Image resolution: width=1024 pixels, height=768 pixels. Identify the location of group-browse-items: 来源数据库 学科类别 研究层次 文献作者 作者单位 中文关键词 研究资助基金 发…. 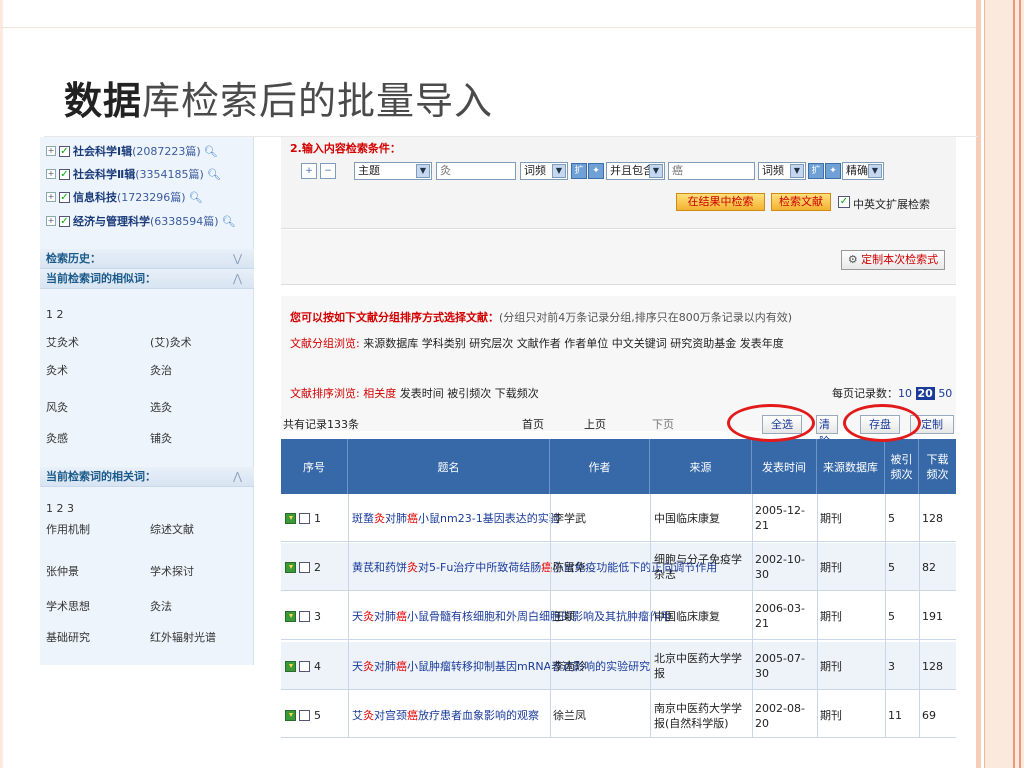
(573, 343).